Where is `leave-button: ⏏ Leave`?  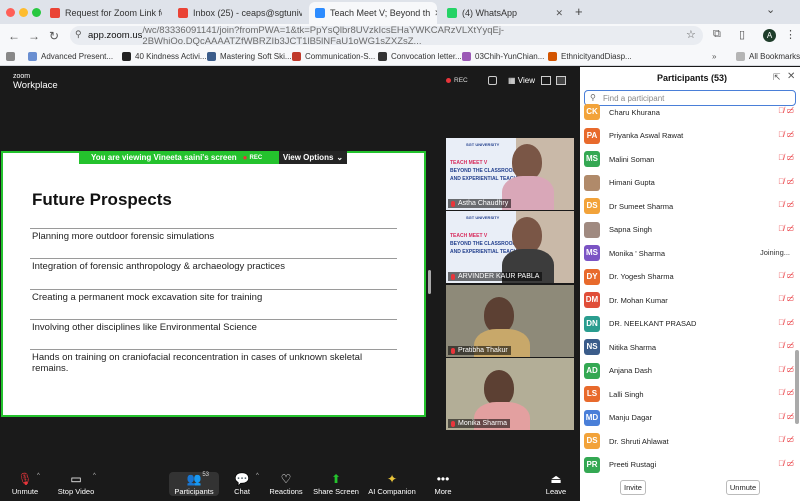
leave-button: ⏏ Leave is located at coordinates (556, 484).